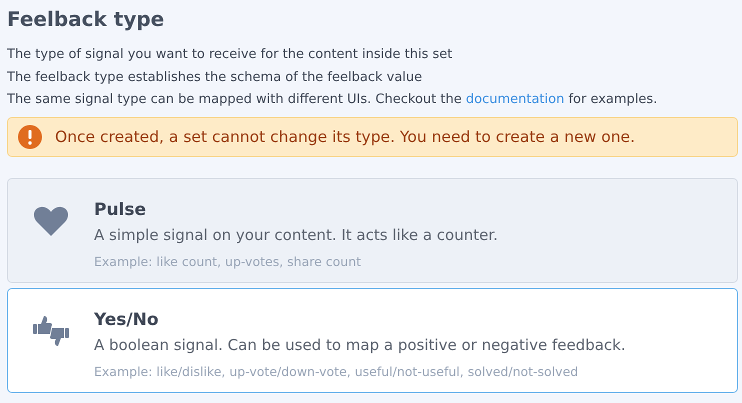 The height and width of the screenshot is (403, 742). I want to click on option-title: Yes/No, so click(127, 319).